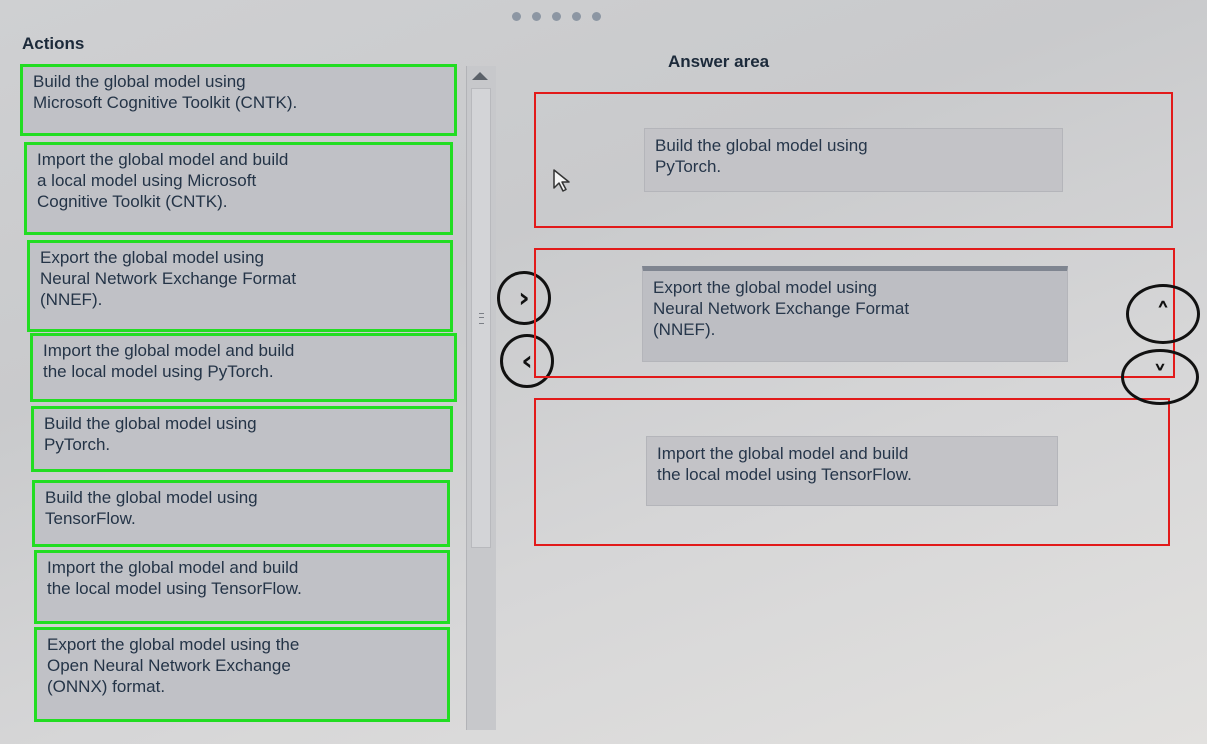 This screenshot has height=744, width=1207. Describe the element at coordinates (784, 474) in the screenshot. I see `answer-item-text: the local model using TensorFlow.` at that location.